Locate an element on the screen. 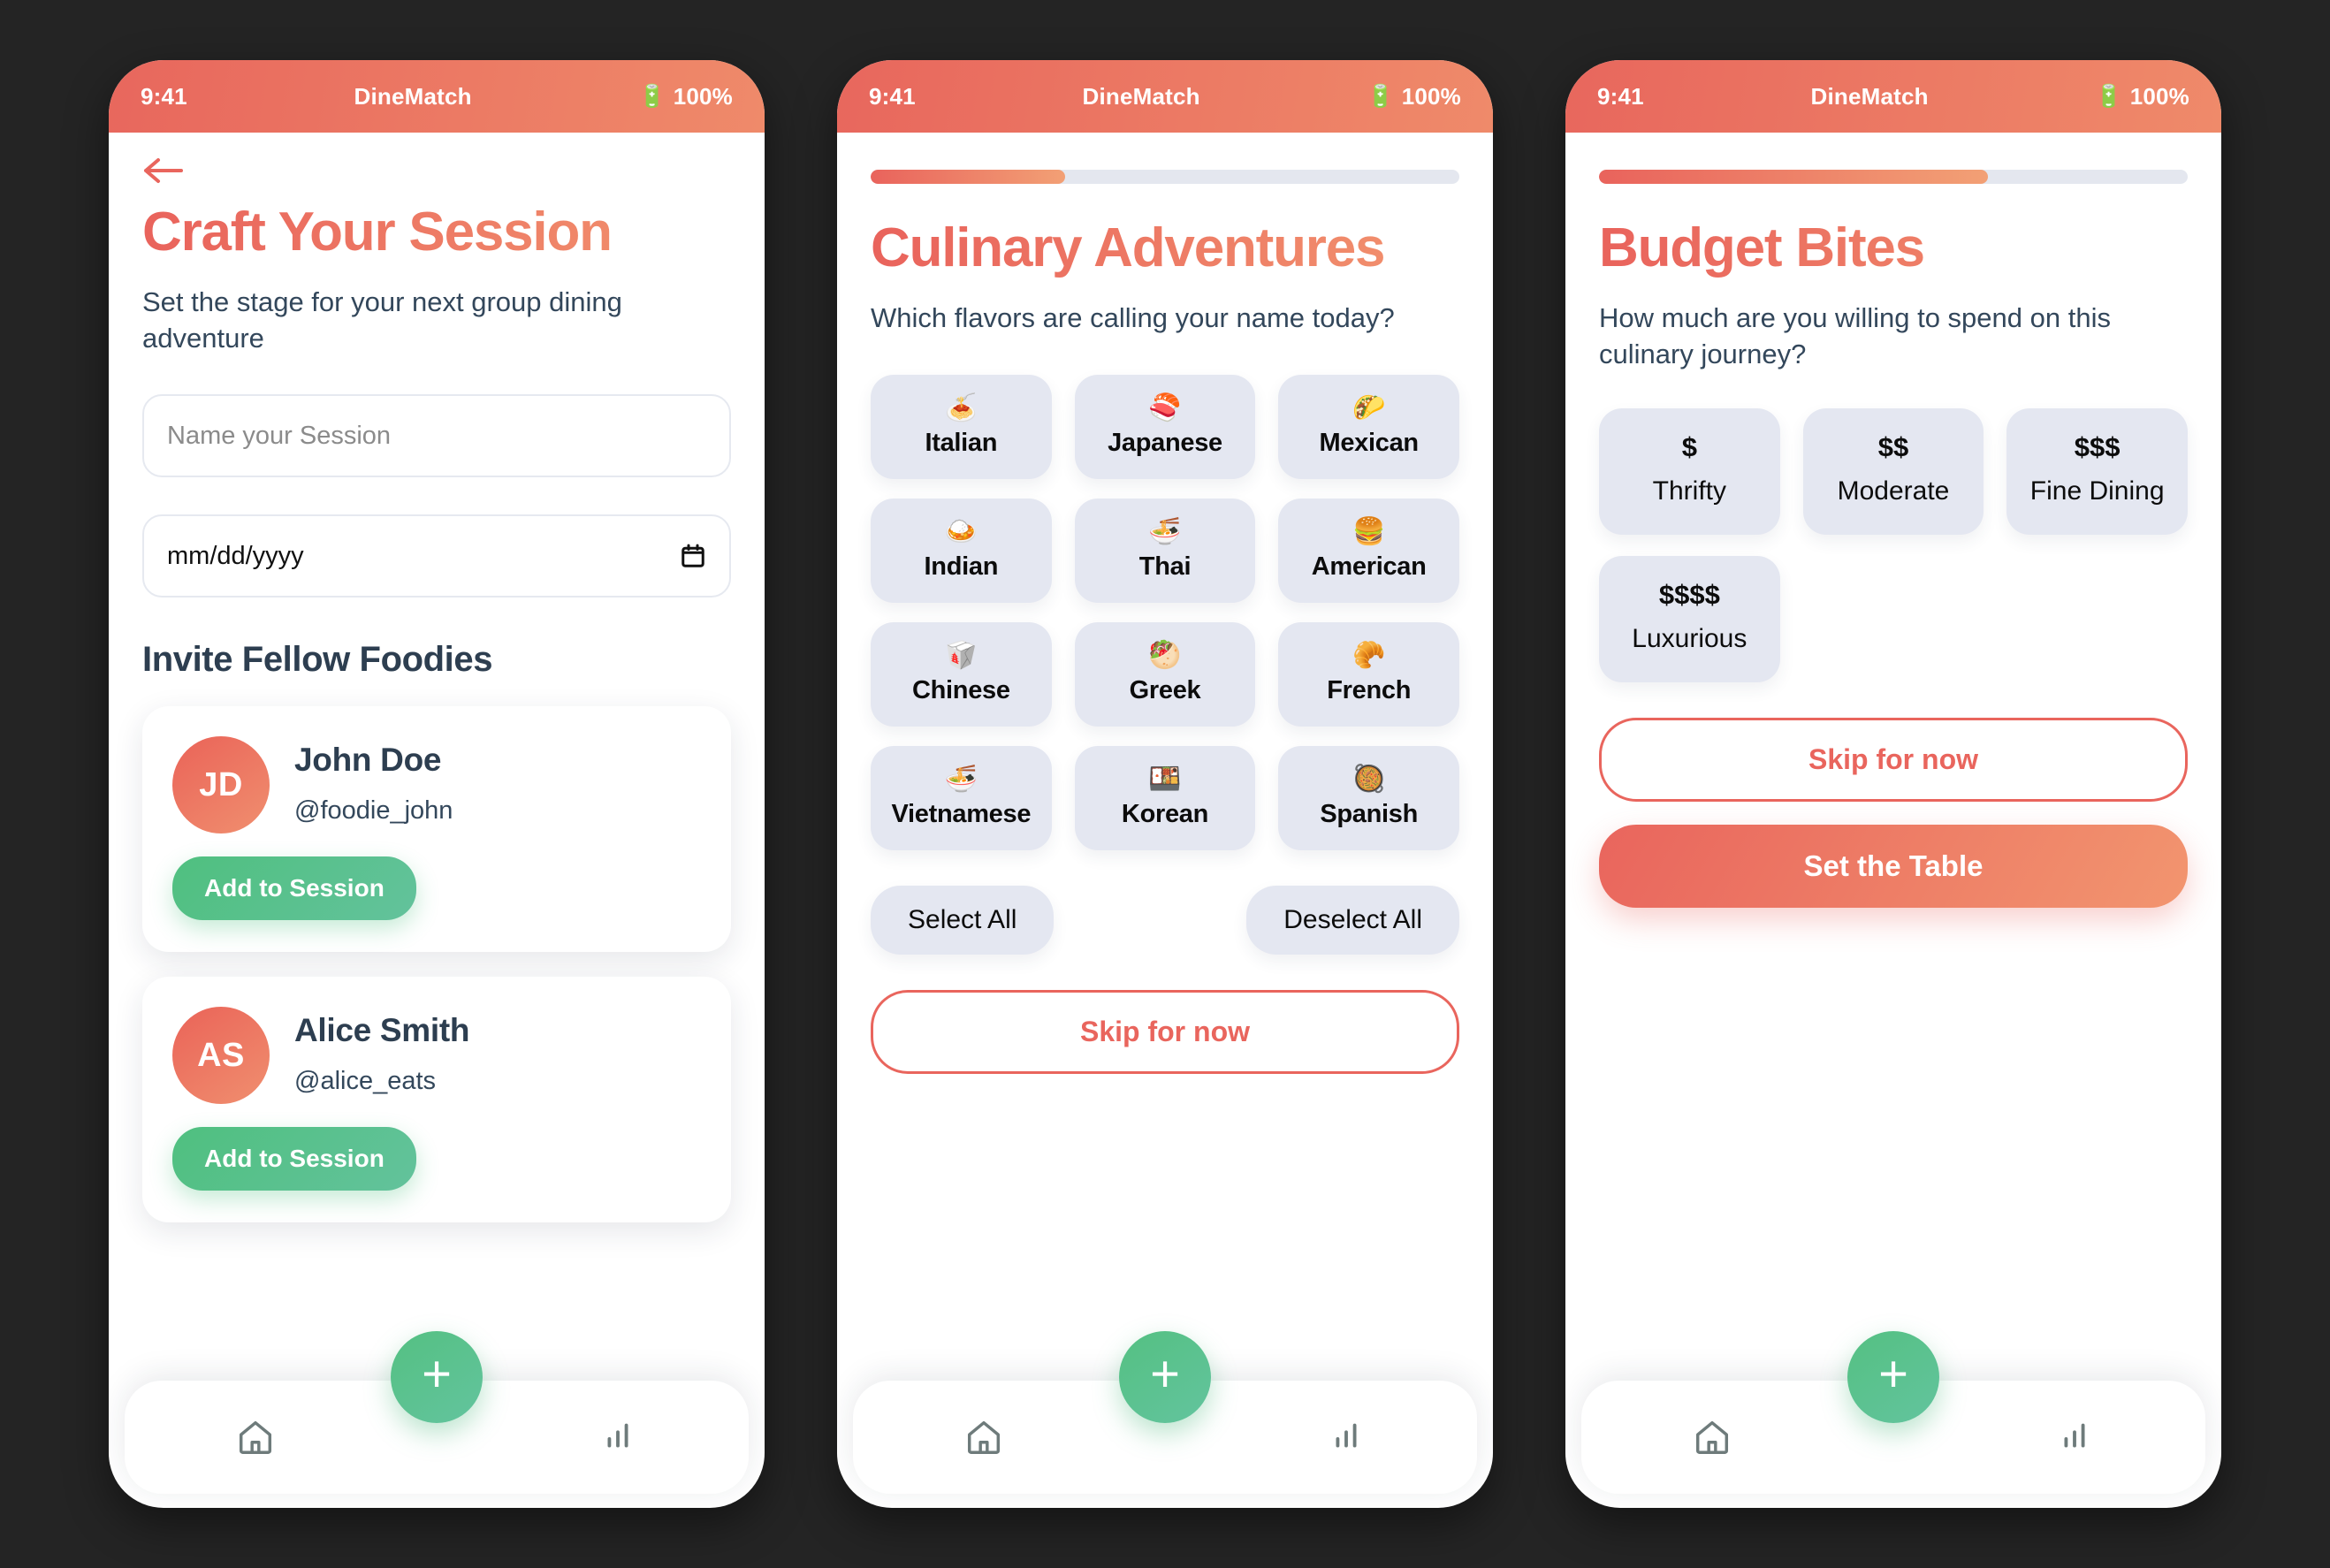 The width and height of the screenshot is (2330, 1568). budget-symbol: $$$$ is located at coordinates (1689, 595).